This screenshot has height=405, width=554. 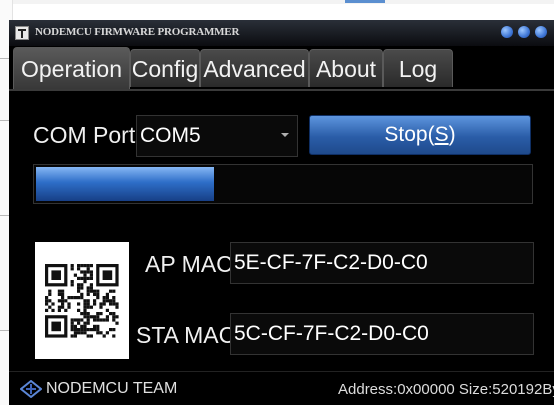 I want to click on stop-button-mnemonic: S, so click(x=441, y=134).